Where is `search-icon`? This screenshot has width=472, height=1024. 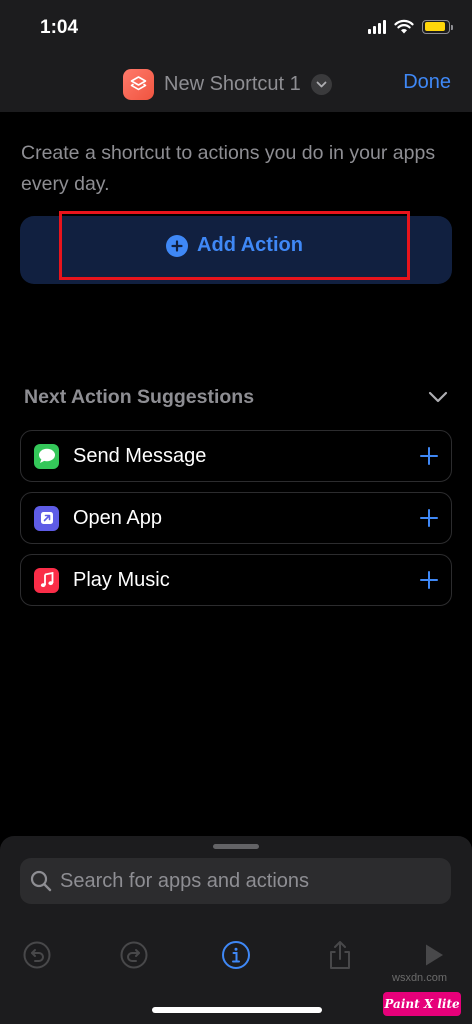 search-icon is located at coordinates (41, 881).